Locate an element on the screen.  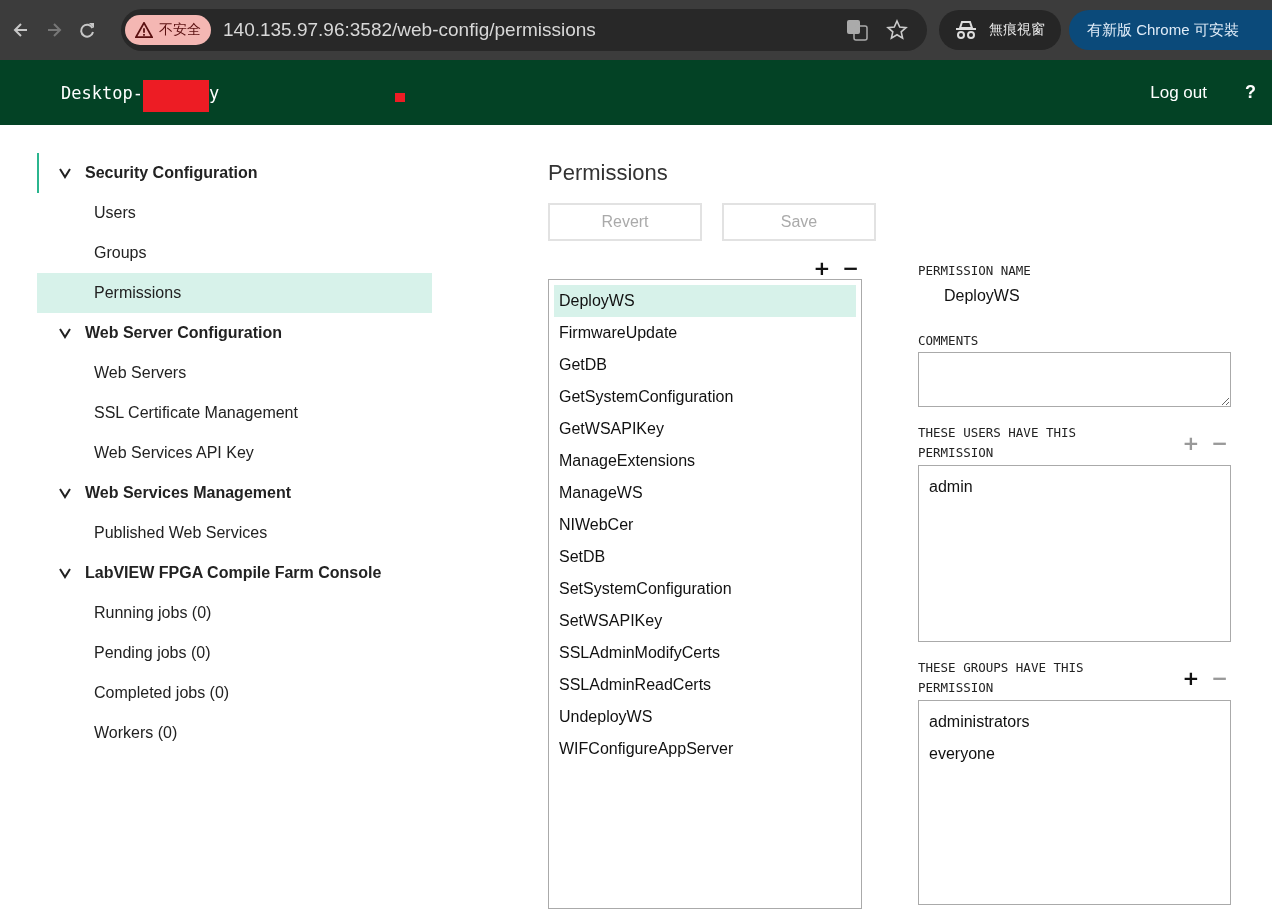
sidebar-section: LabVIEW FPGA Compile Farm Console is located at coordinates (234, 573).